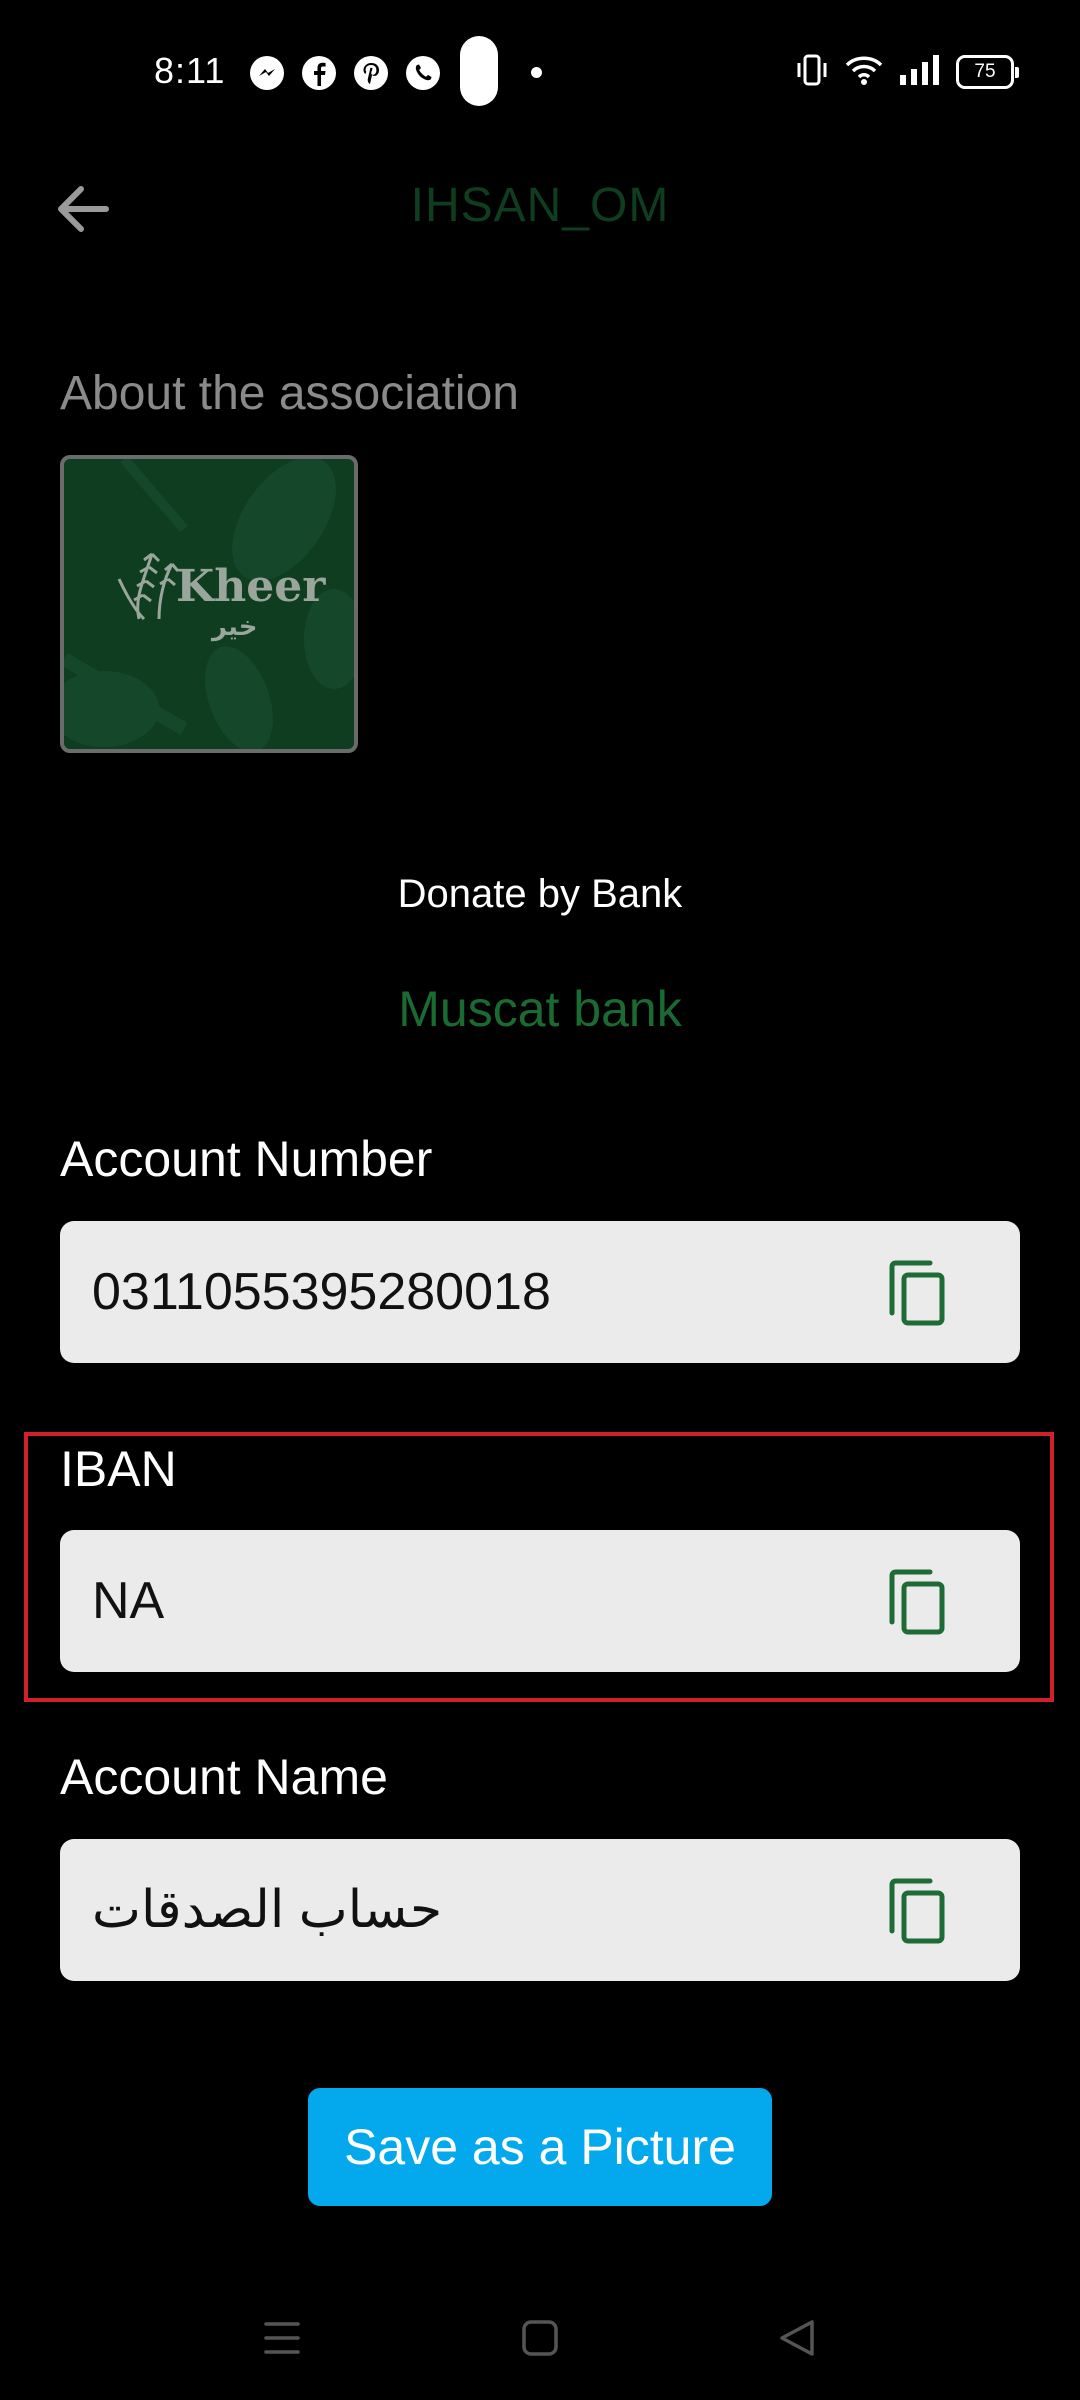  What do you see at coordinates (371, 73) in the screenshot?
I see `pinterest-icon` at bounding box center [371, 73].